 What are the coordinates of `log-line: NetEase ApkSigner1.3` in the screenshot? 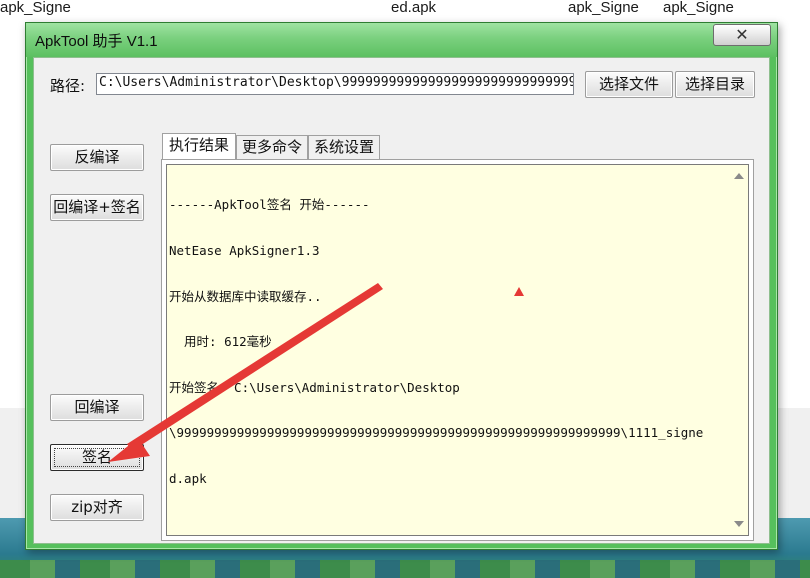 It's located at (244, 251).